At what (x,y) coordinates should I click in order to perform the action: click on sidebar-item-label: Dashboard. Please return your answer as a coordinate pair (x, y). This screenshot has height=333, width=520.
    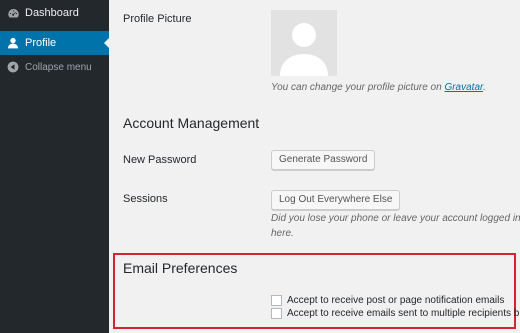
    Looking at the image, I should click on (52, 13).